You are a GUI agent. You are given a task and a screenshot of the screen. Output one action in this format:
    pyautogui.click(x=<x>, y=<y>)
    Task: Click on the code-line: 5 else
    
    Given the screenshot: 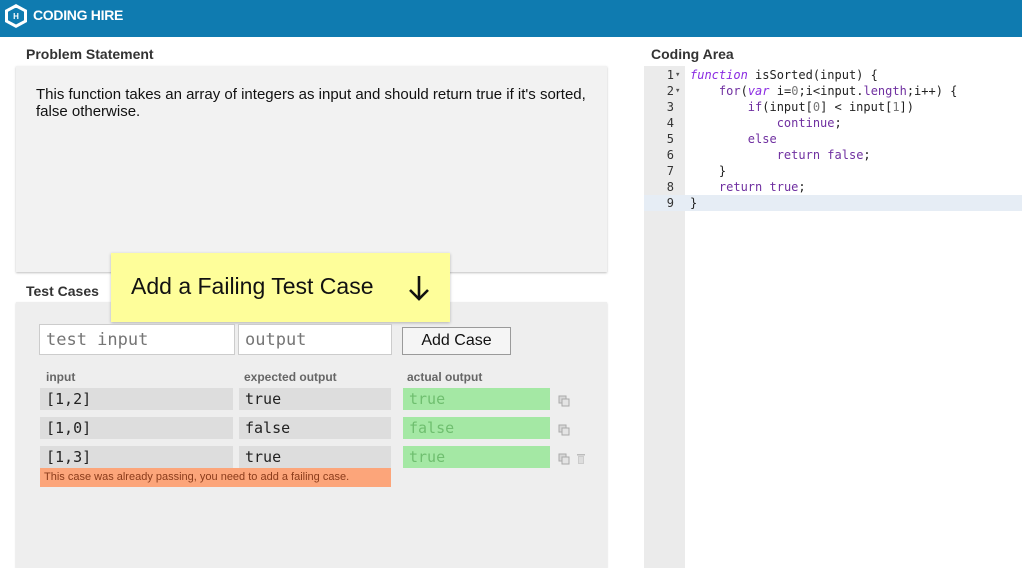 What is the action you would take?
    pyautogui.click(x=833, y=139)
    